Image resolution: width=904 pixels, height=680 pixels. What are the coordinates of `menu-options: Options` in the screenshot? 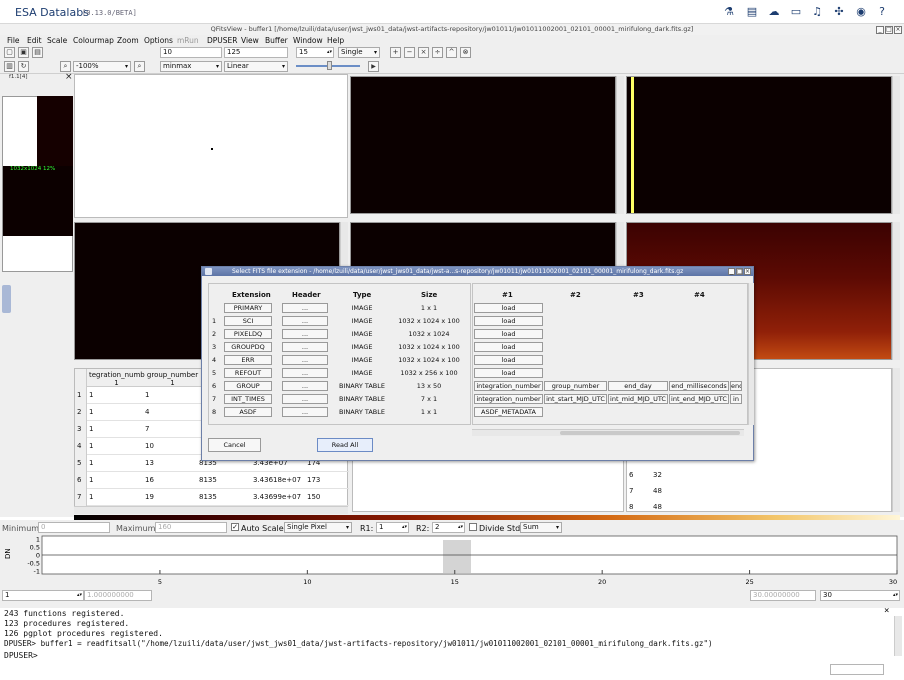 It's located at (158, 40).